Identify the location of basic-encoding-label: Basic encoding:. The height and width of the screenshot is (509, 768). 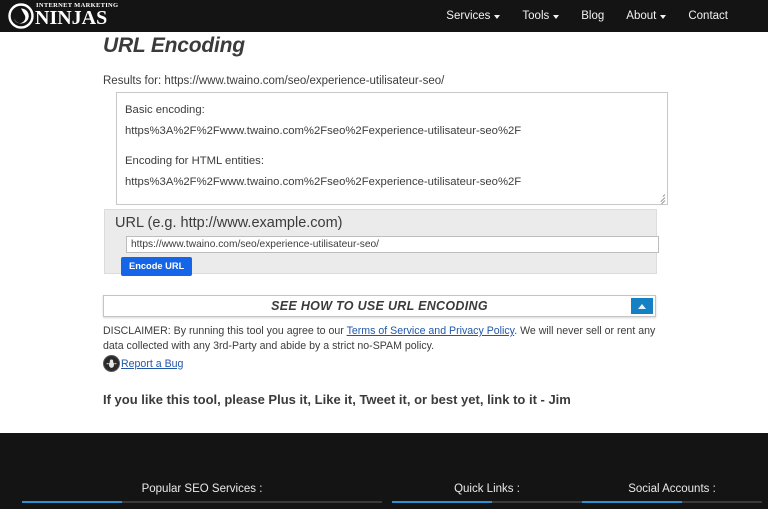
(165, 110).